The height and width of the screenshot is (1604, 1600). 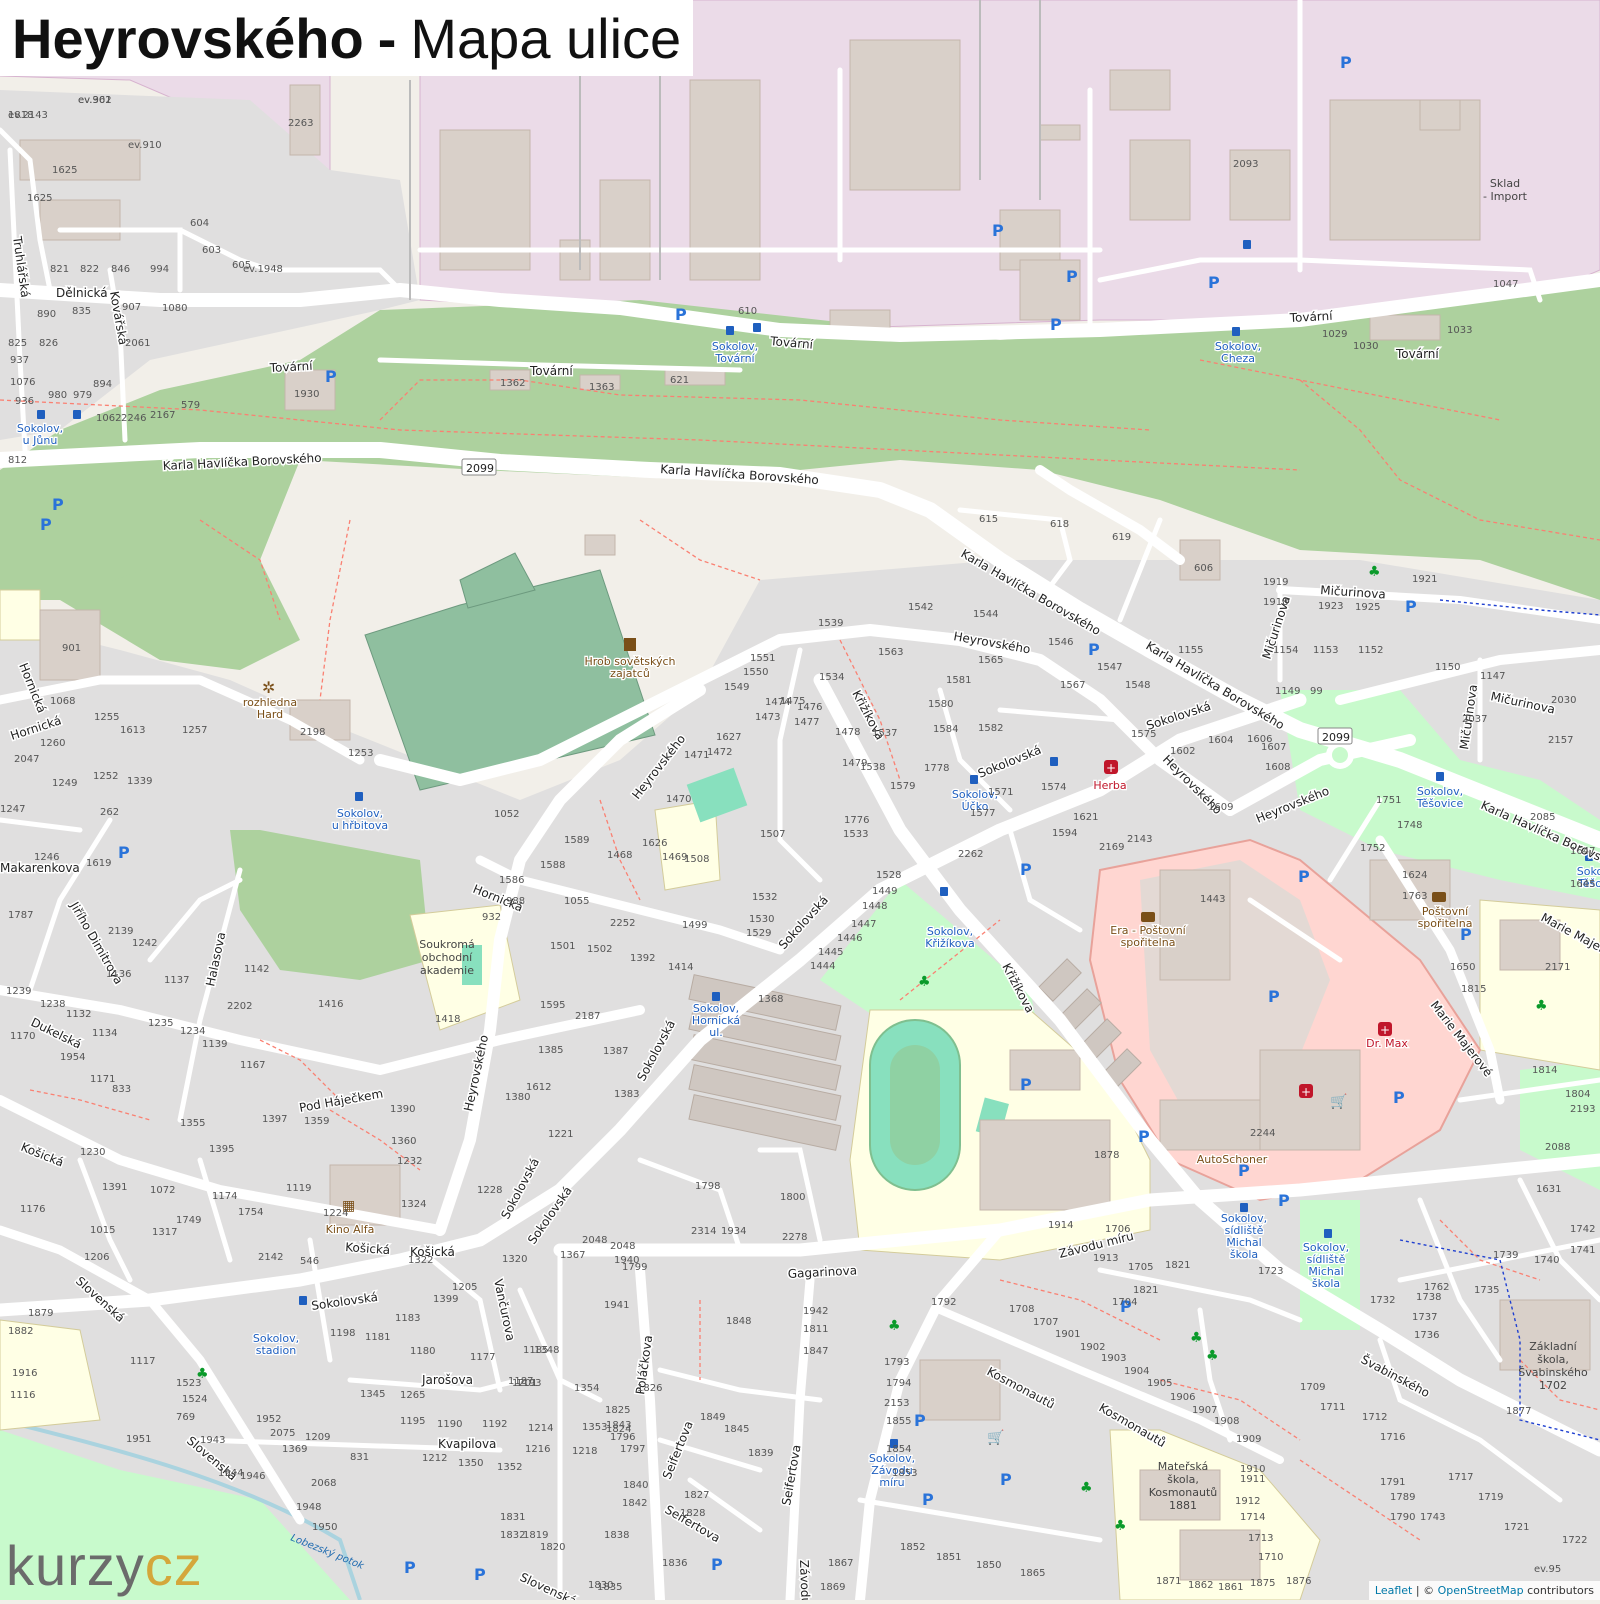 What do you see at coordinates (511, 880) in the screenshot?
I see `house-number: 1586` at bounding box center [511, 880].